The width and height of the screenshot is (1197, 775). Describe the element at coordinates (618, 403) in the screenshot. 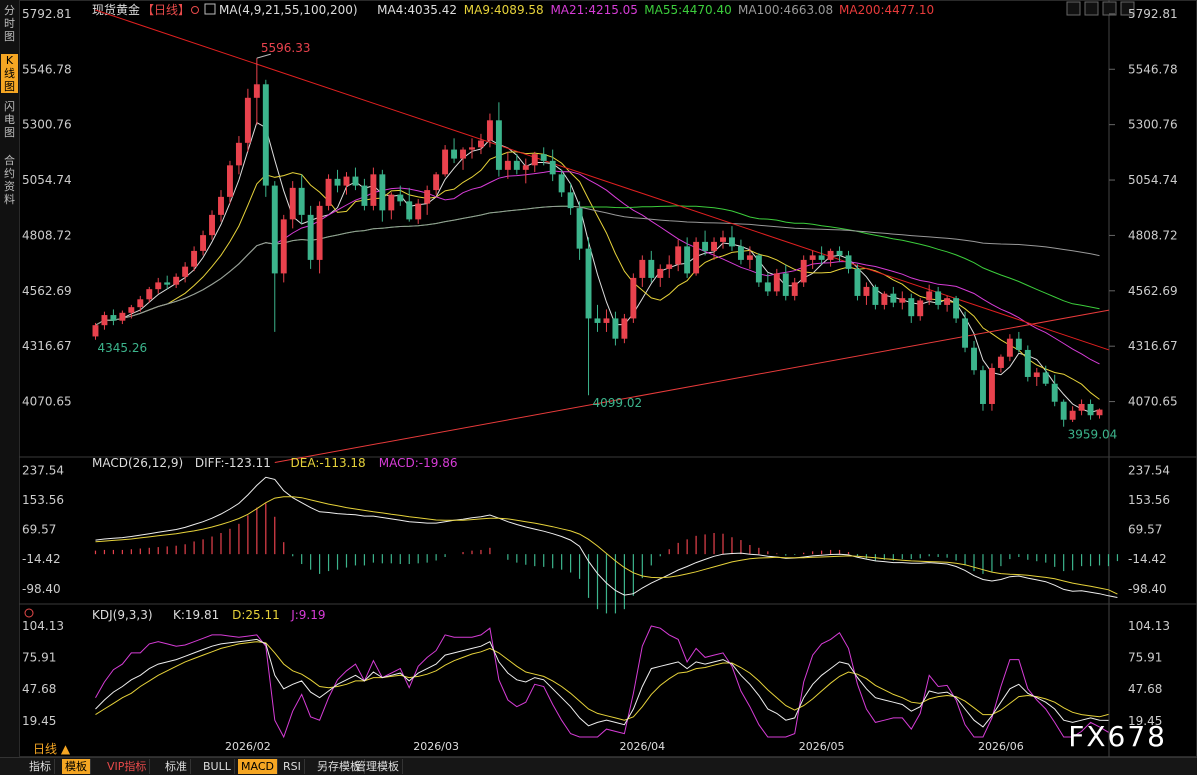

I see `annotation-2: 4099.02` at that location.